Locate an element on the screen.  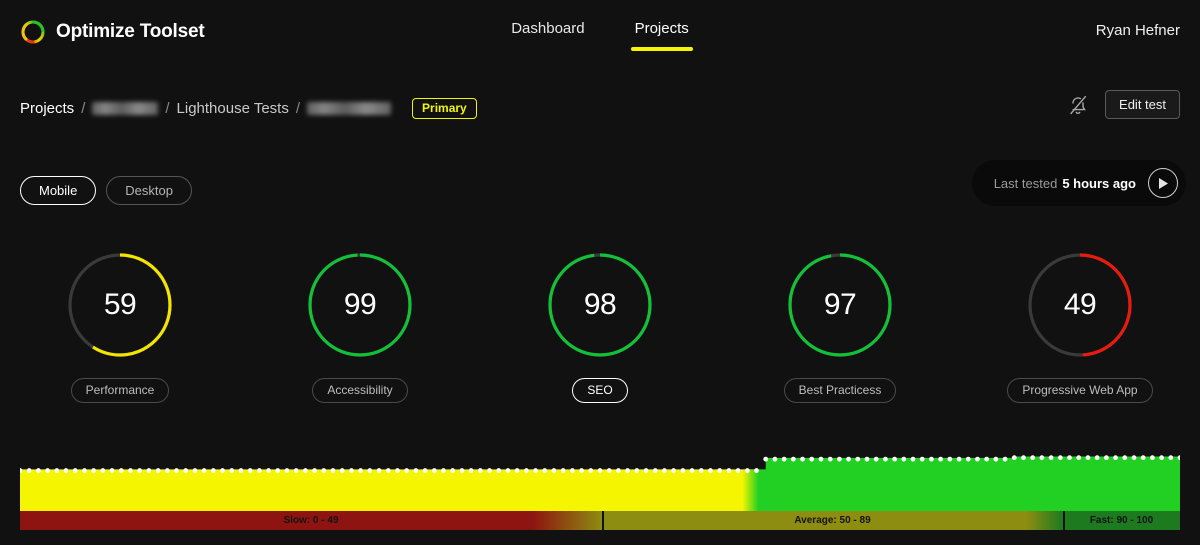
legend-band-average-label: Average: 50 - 89 is located at coordinates (832, 520).